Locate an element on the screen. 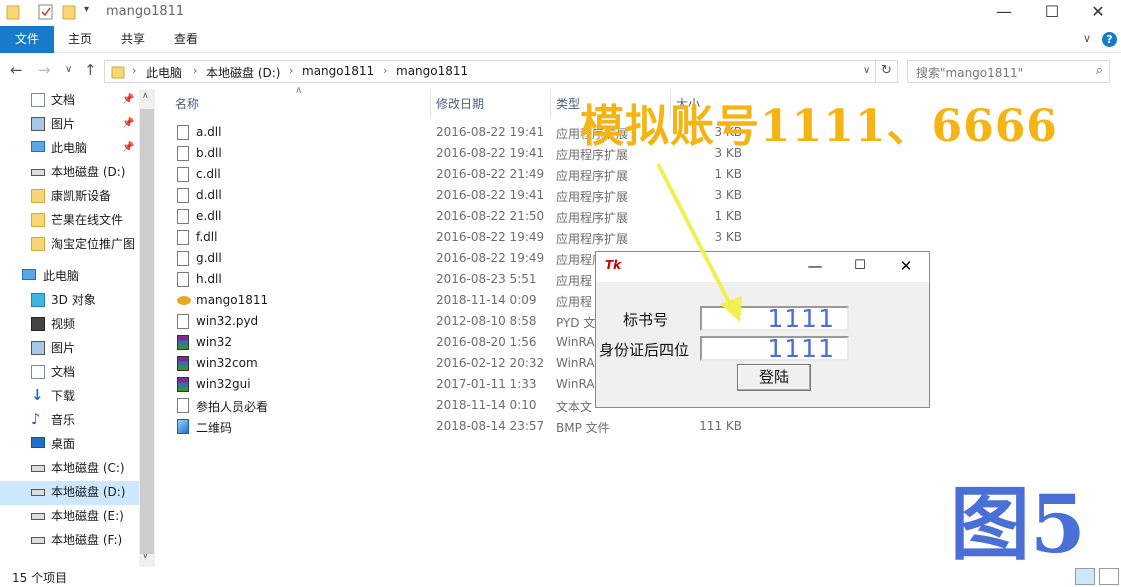 The width and height of the screenshot is (1121, 587). nav-label: 芒果在线文件 is located at coordinates (87, 220).